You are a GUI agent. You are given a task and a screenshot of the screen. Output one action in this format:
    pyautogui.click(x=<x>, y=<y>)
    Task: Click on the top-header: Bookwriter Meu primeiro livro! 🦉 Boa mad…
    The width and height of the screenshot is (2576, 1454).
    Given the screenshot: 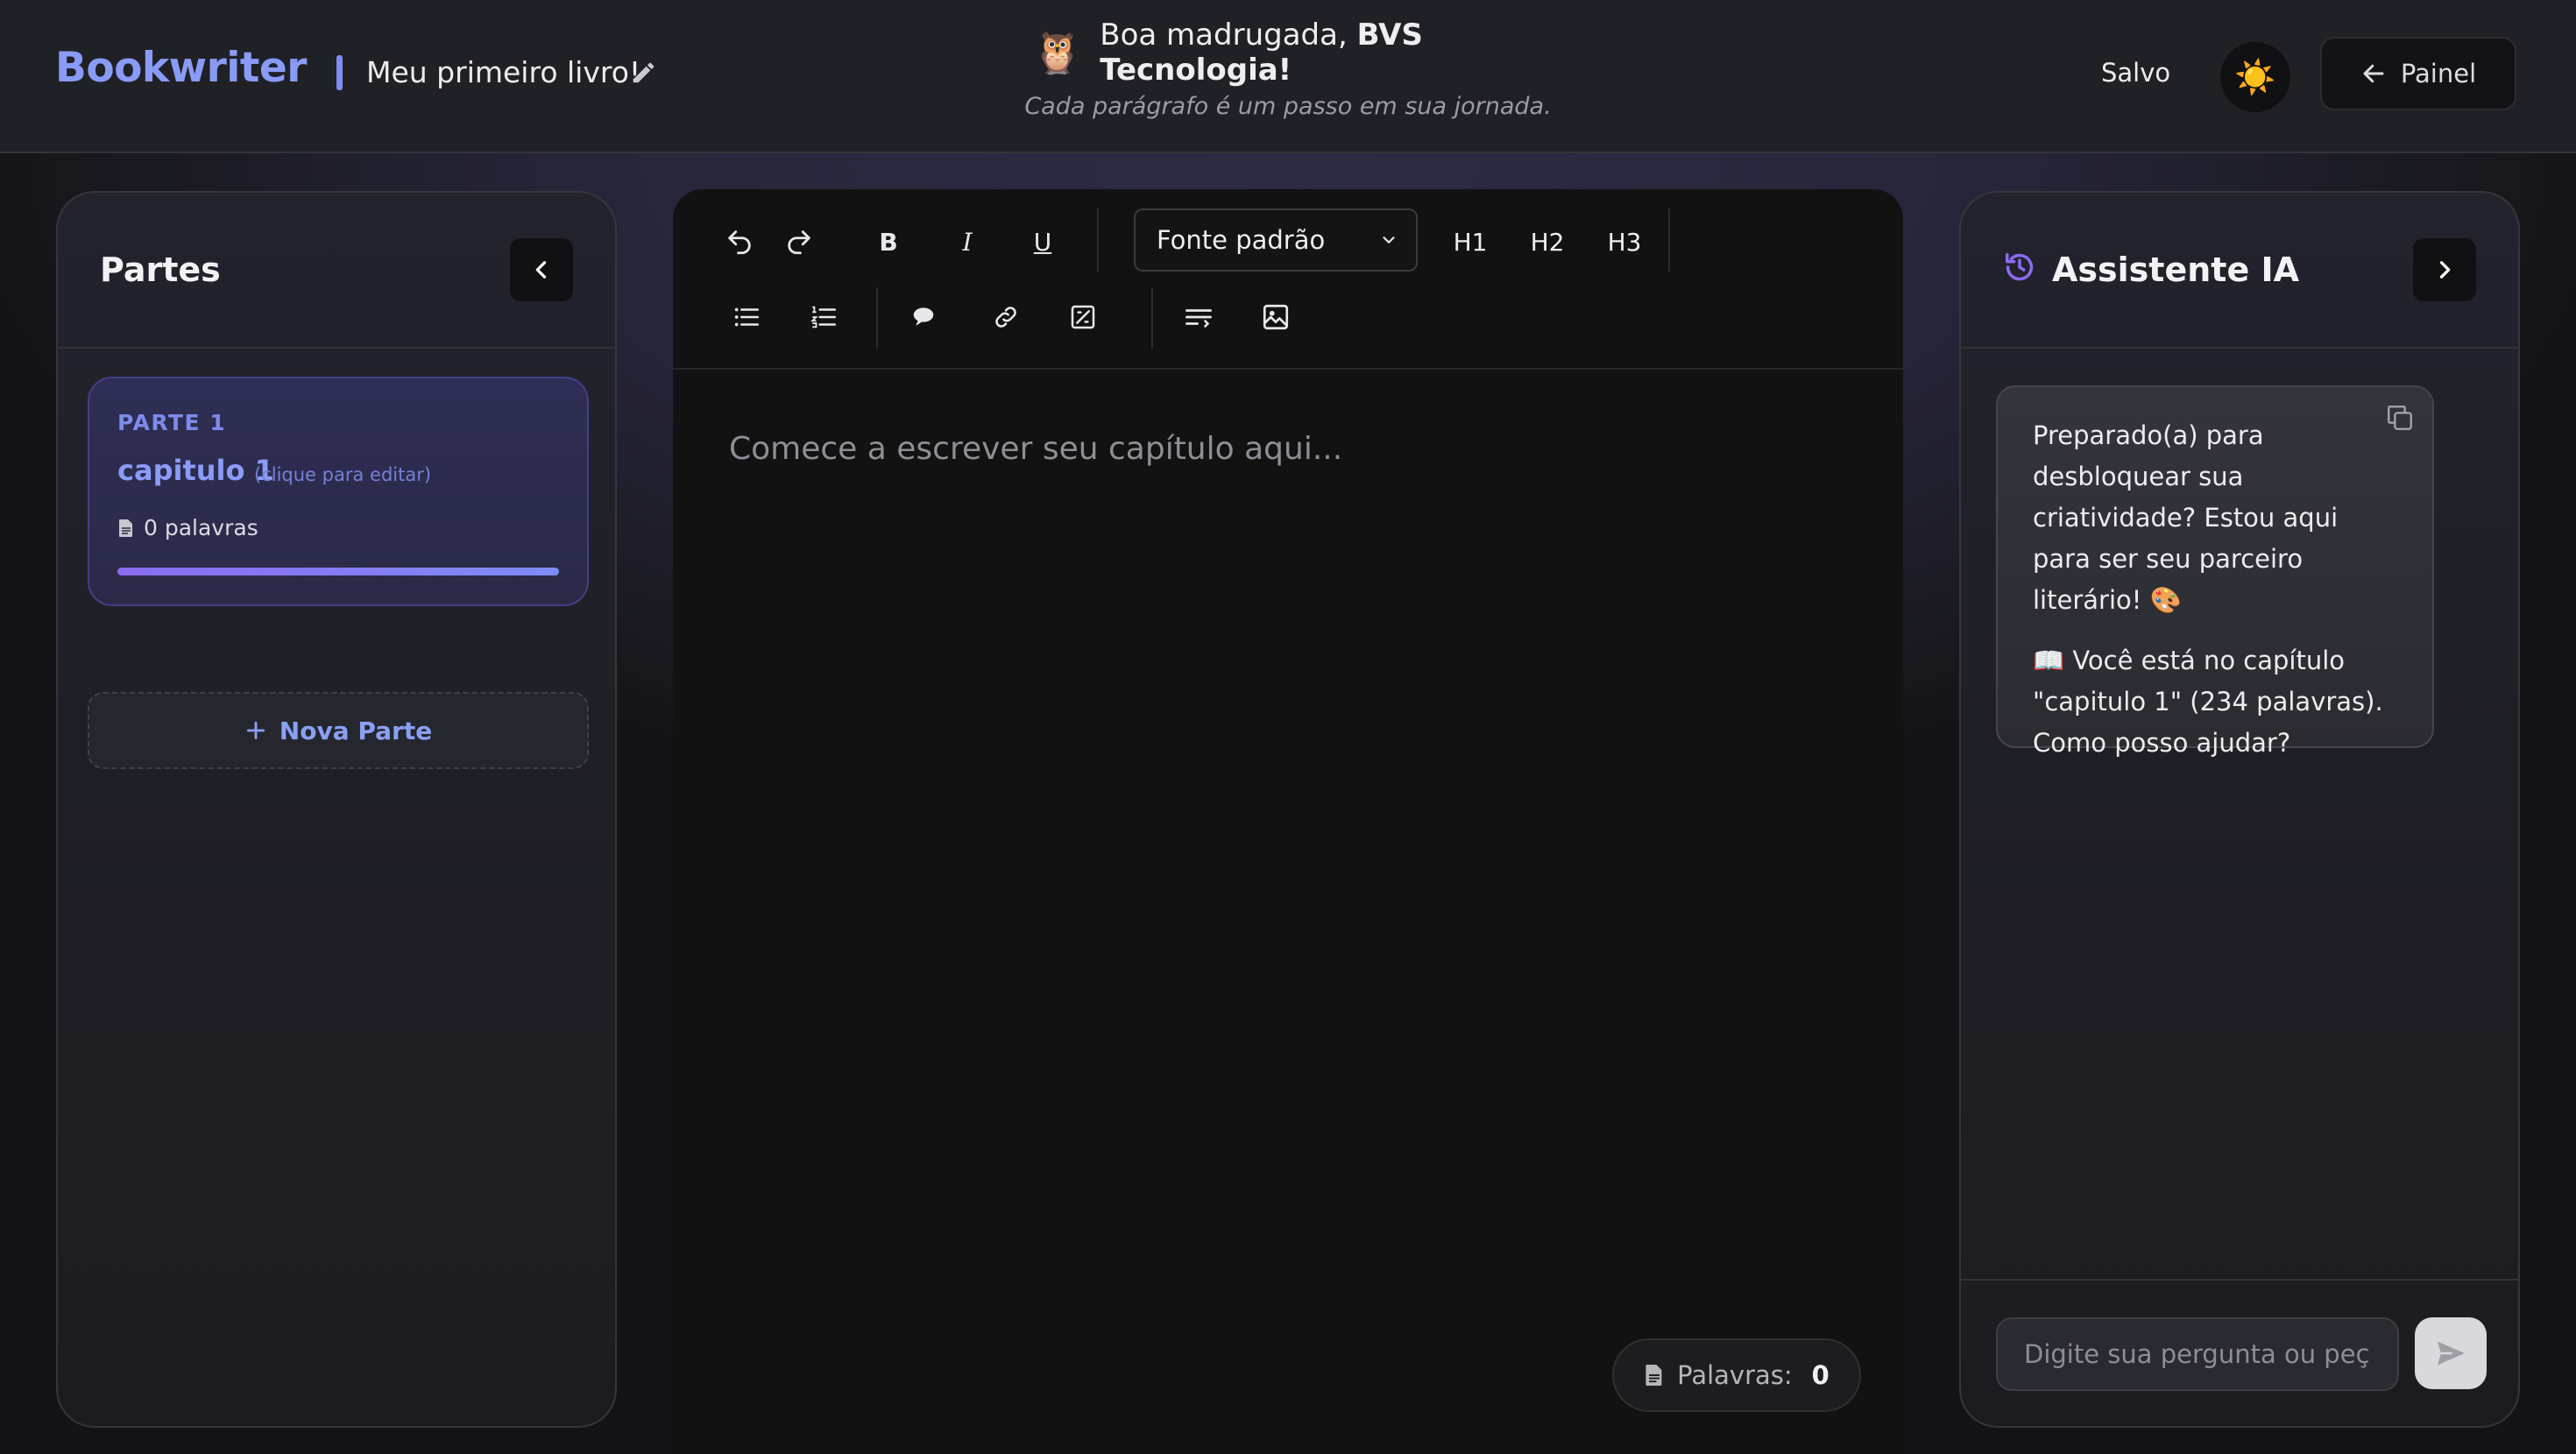 What is the action you would take?
    pyautogui.click(x=1288, y=76)
    